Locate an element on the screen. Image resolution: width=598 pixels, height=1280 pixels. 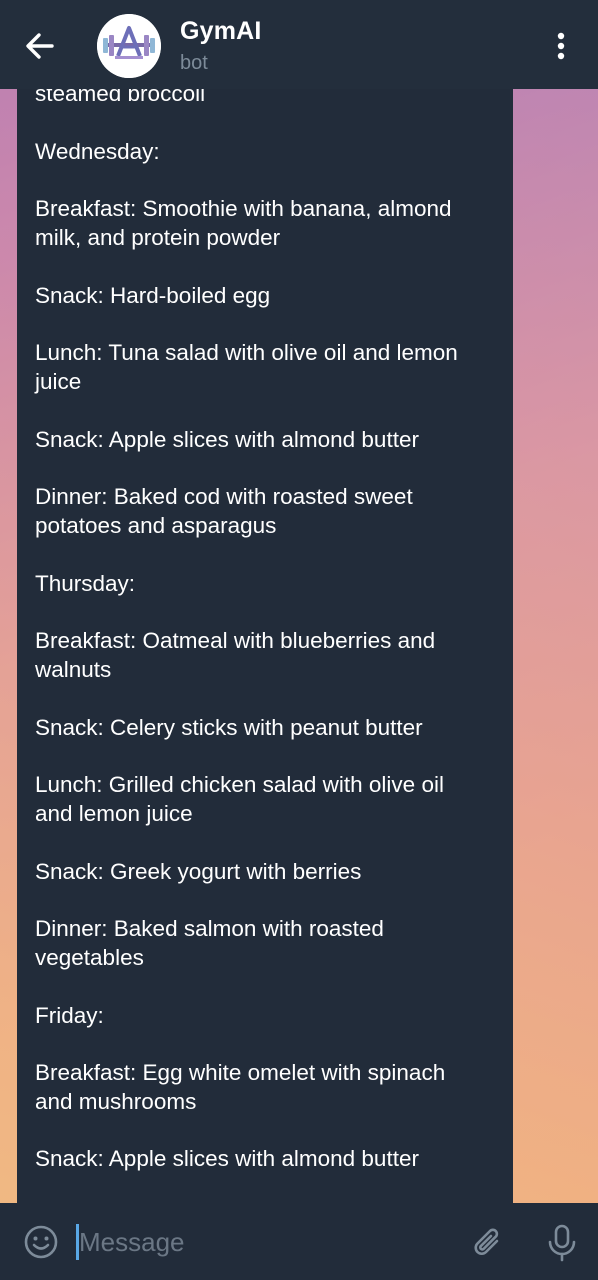
message-line: milk, and protein powder is located at coordinates (158, 237).